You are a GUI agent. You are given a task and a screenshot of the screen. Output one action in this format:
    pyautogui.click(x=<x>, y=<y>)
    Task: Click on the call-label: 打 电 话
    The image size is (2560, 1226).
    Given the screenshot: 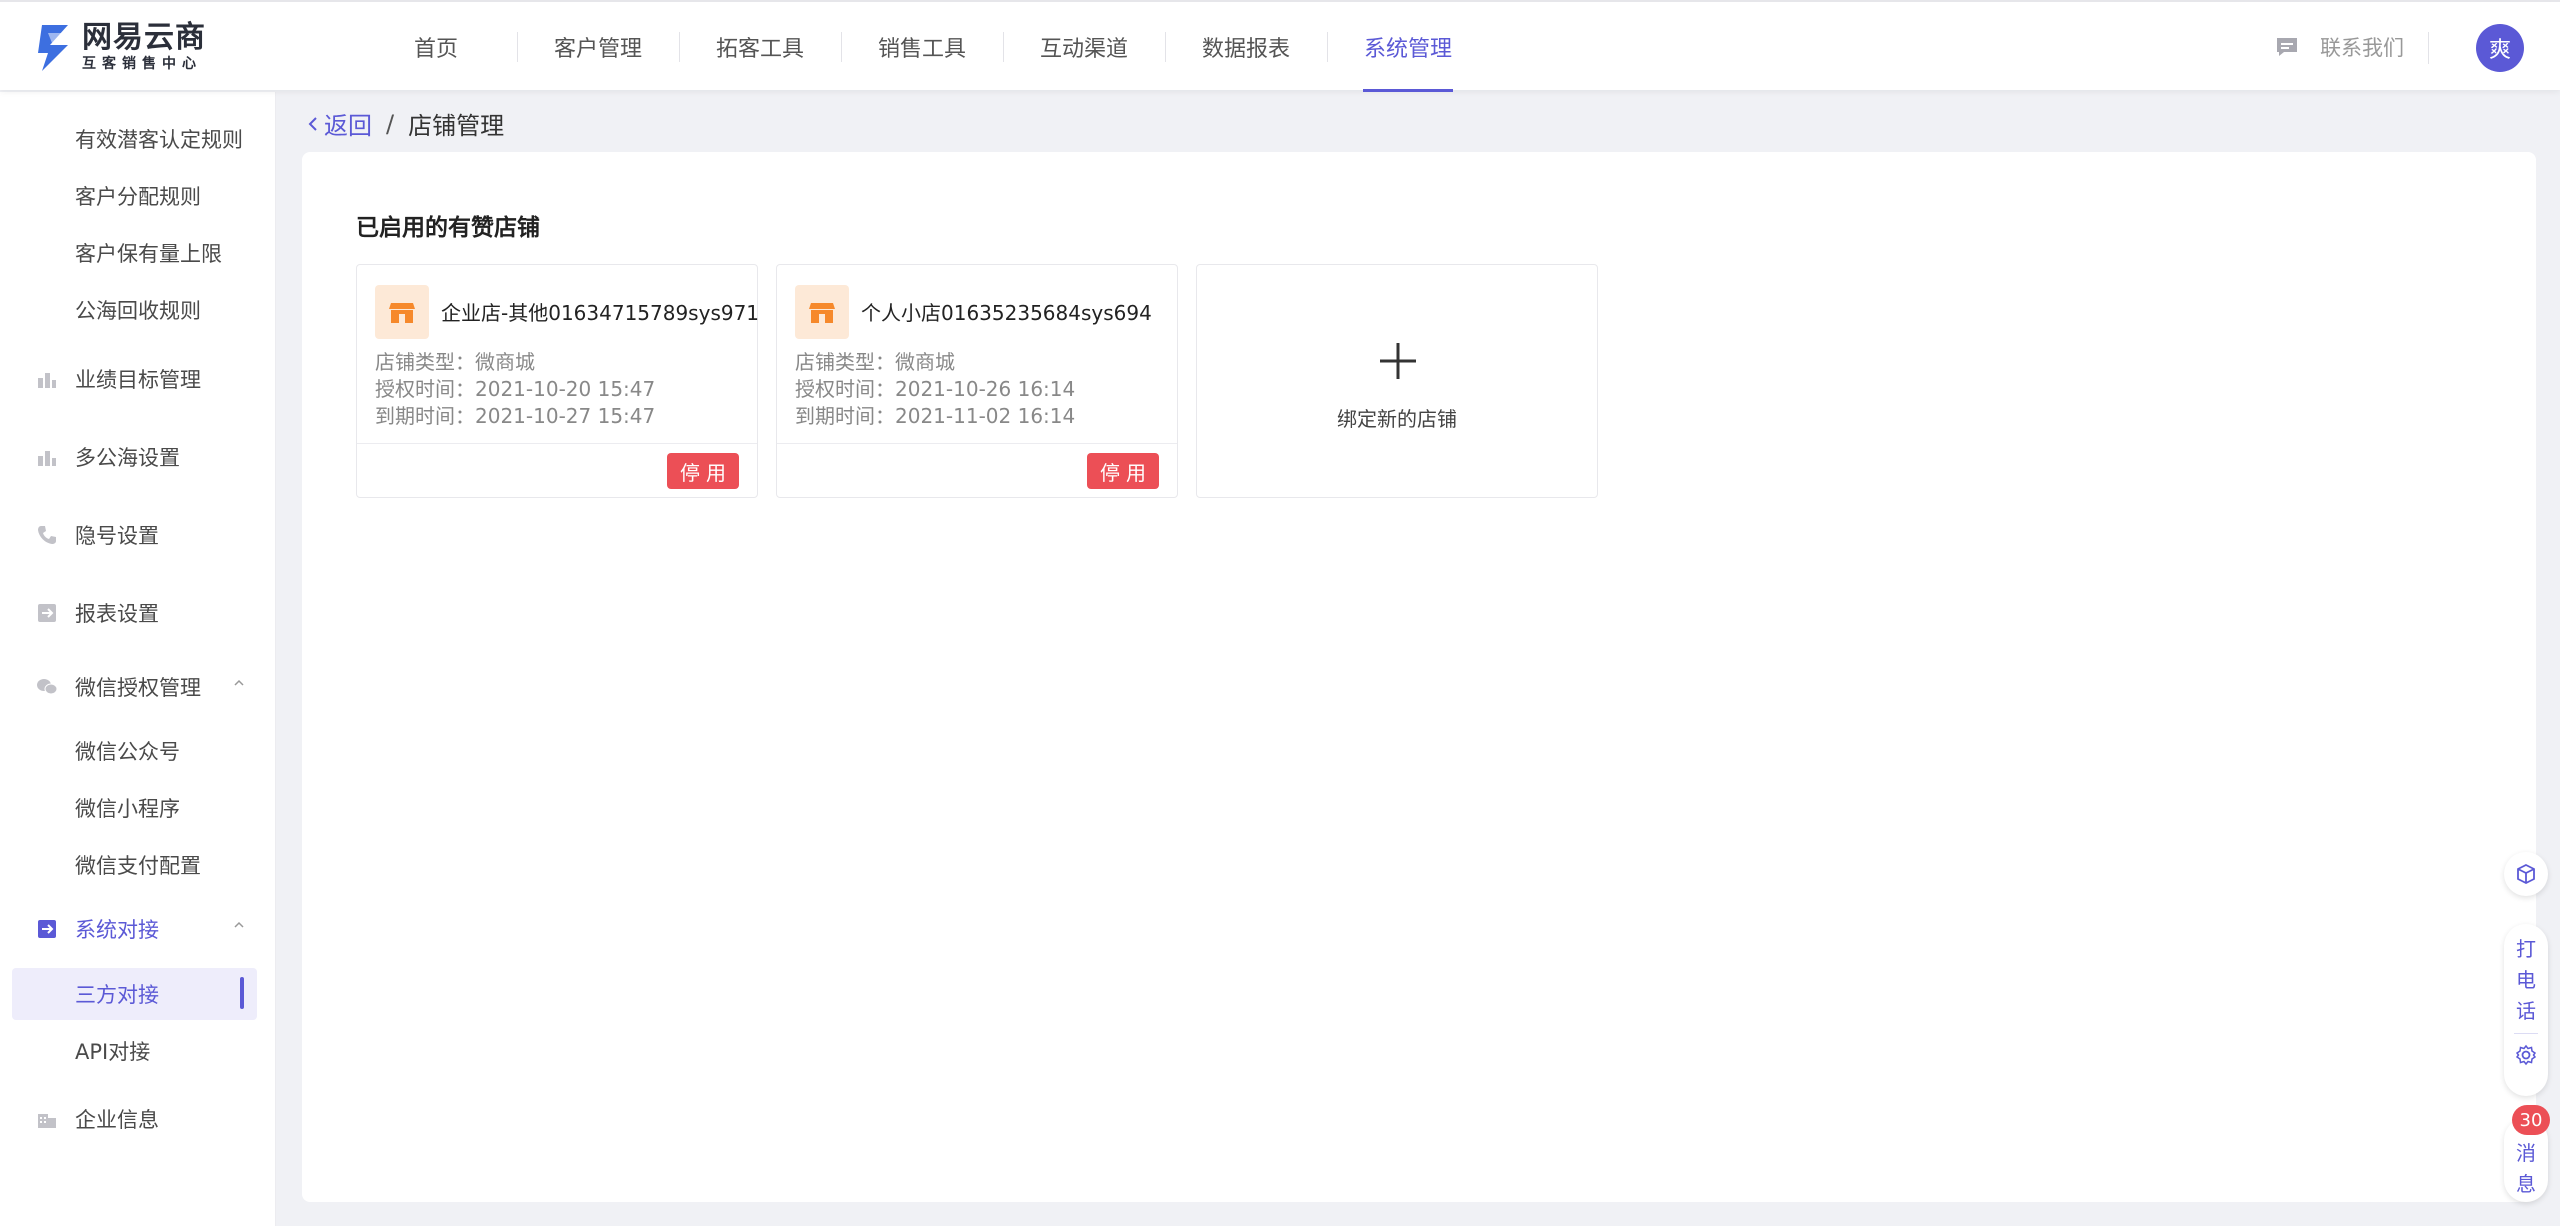 What is the action you would take?
    pyautogui.click(x=2526, y=975)
    